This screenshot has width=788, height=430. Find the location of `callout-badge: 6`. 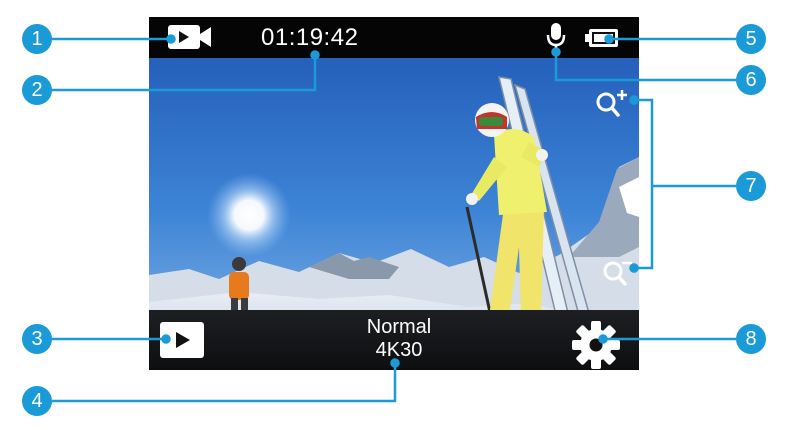

callout-badge: 6 is located at coordinates (751, 80).